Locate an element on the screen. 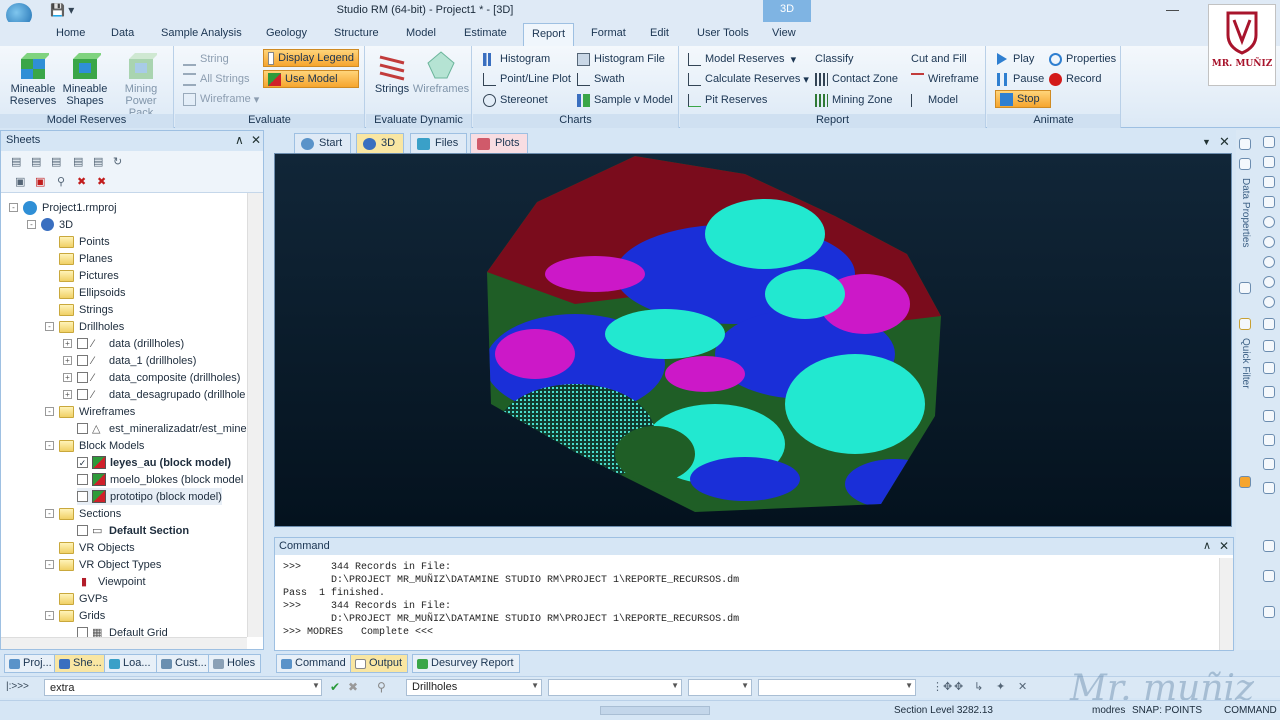  tab-edit: Edit is located at coordinates (659, 33).